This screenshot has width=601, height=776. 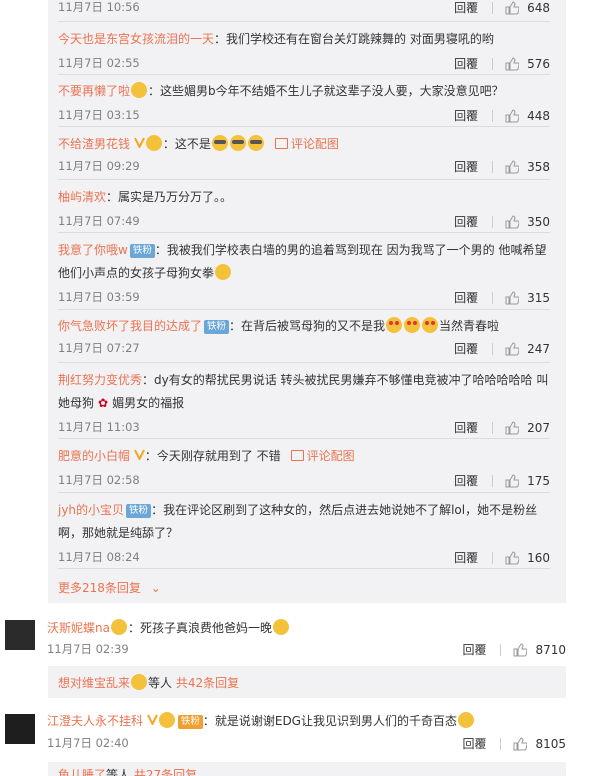 What do you see at coordinates (550, 649) in the screenshot?
I see `like-count: 8710` at bounding box center [550, 649].